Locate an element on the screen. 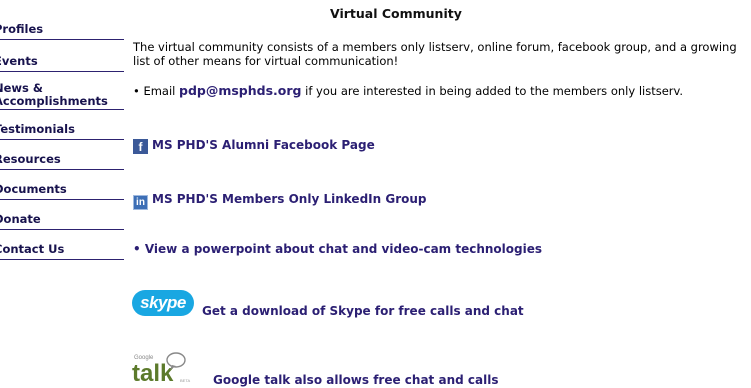 This screenshot has width=751, height=388. linkedin-link: in MS PHD'S Members Only LinkedIn Group is located at coordinates (279, 201).